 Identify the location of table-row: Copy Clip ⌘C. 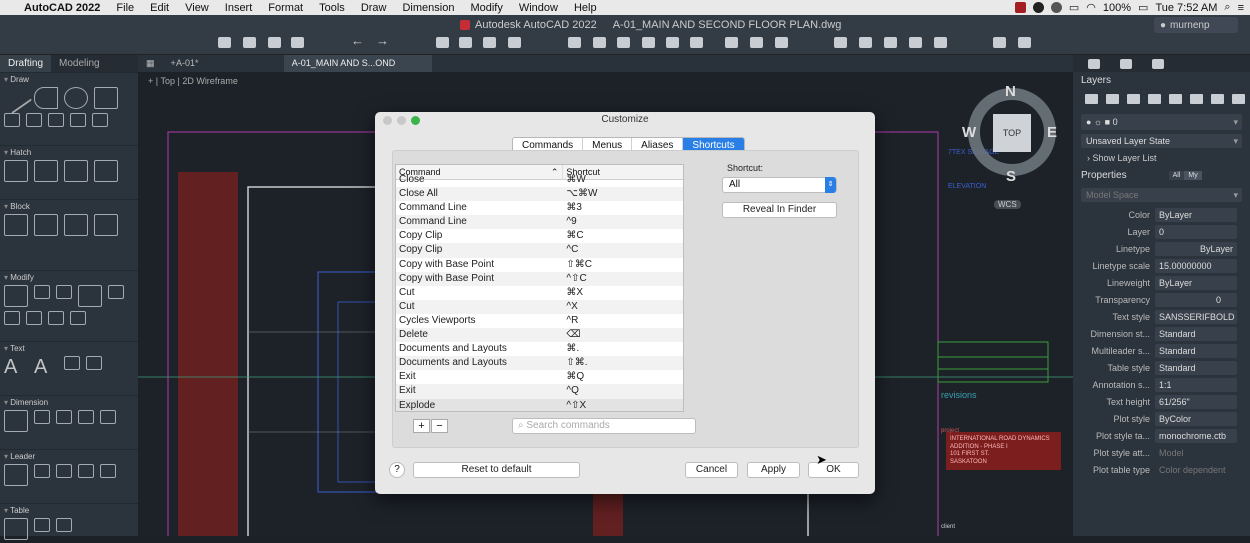
(539, 236).